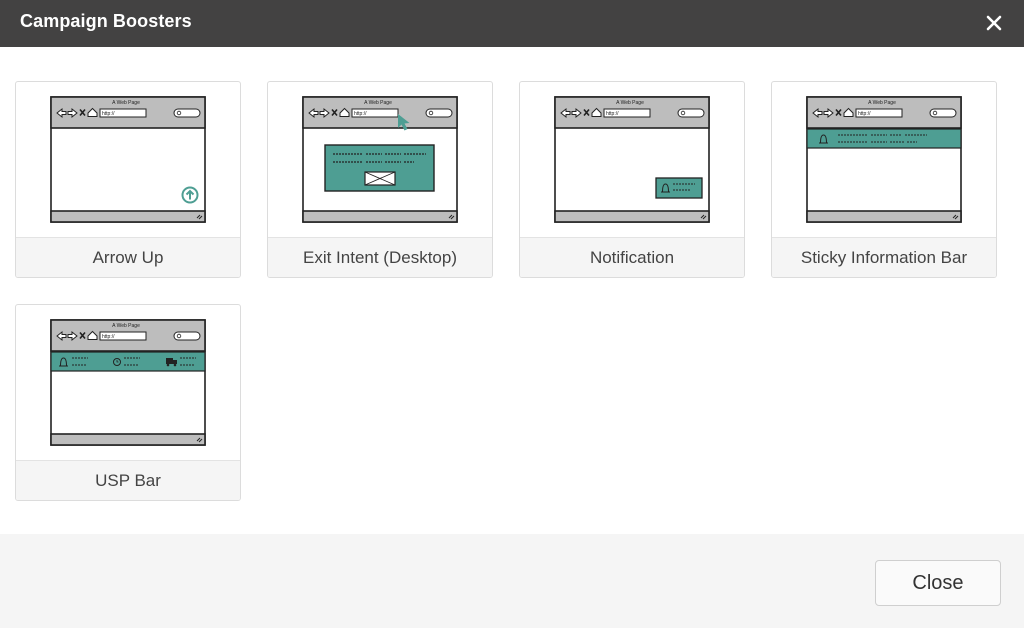  I want to click on sticky-bar-preview: A Web Page http://, so click(884, 159).